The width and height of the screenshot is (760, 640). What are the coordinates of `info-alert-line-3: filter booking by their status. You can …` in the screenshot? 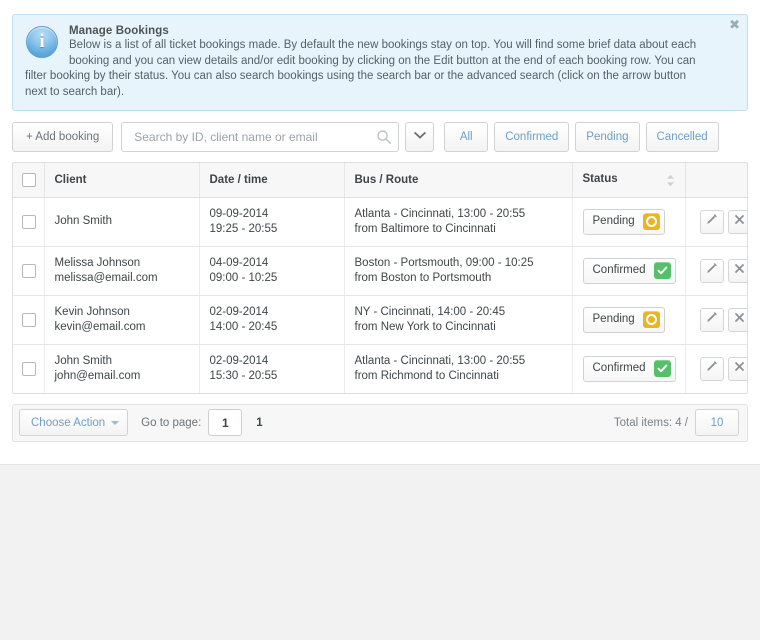 It's located at (355, 76).